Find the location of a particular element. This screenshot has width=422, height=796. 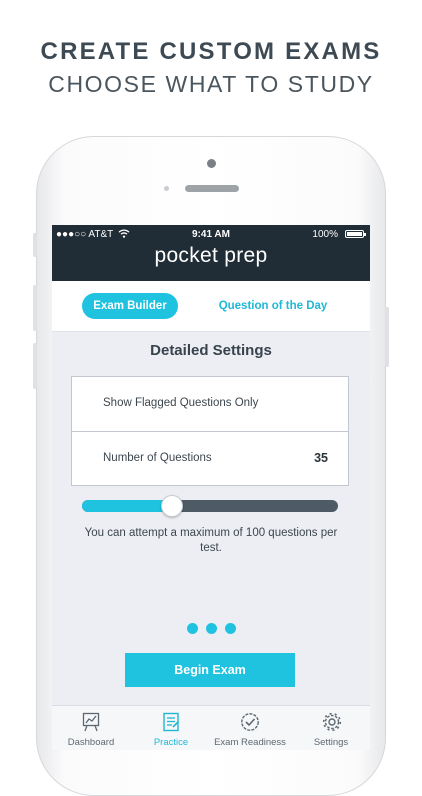

tab-exam-builder: Exam Builder is located at coordinates (130, 306).